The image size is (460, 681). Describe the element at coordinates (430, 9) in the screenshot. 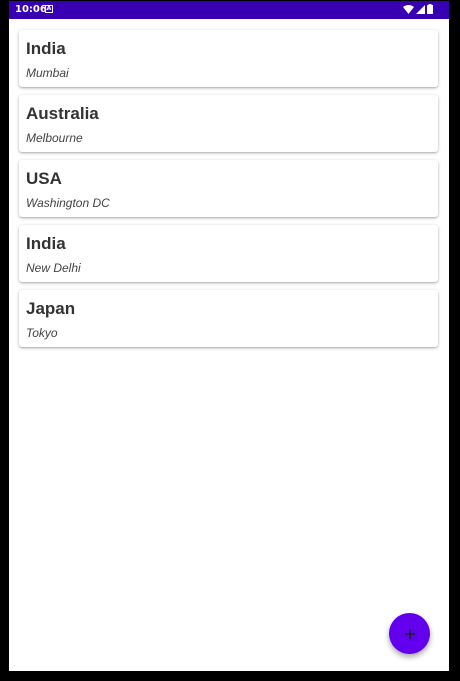

I see `battery-icon` at that location.